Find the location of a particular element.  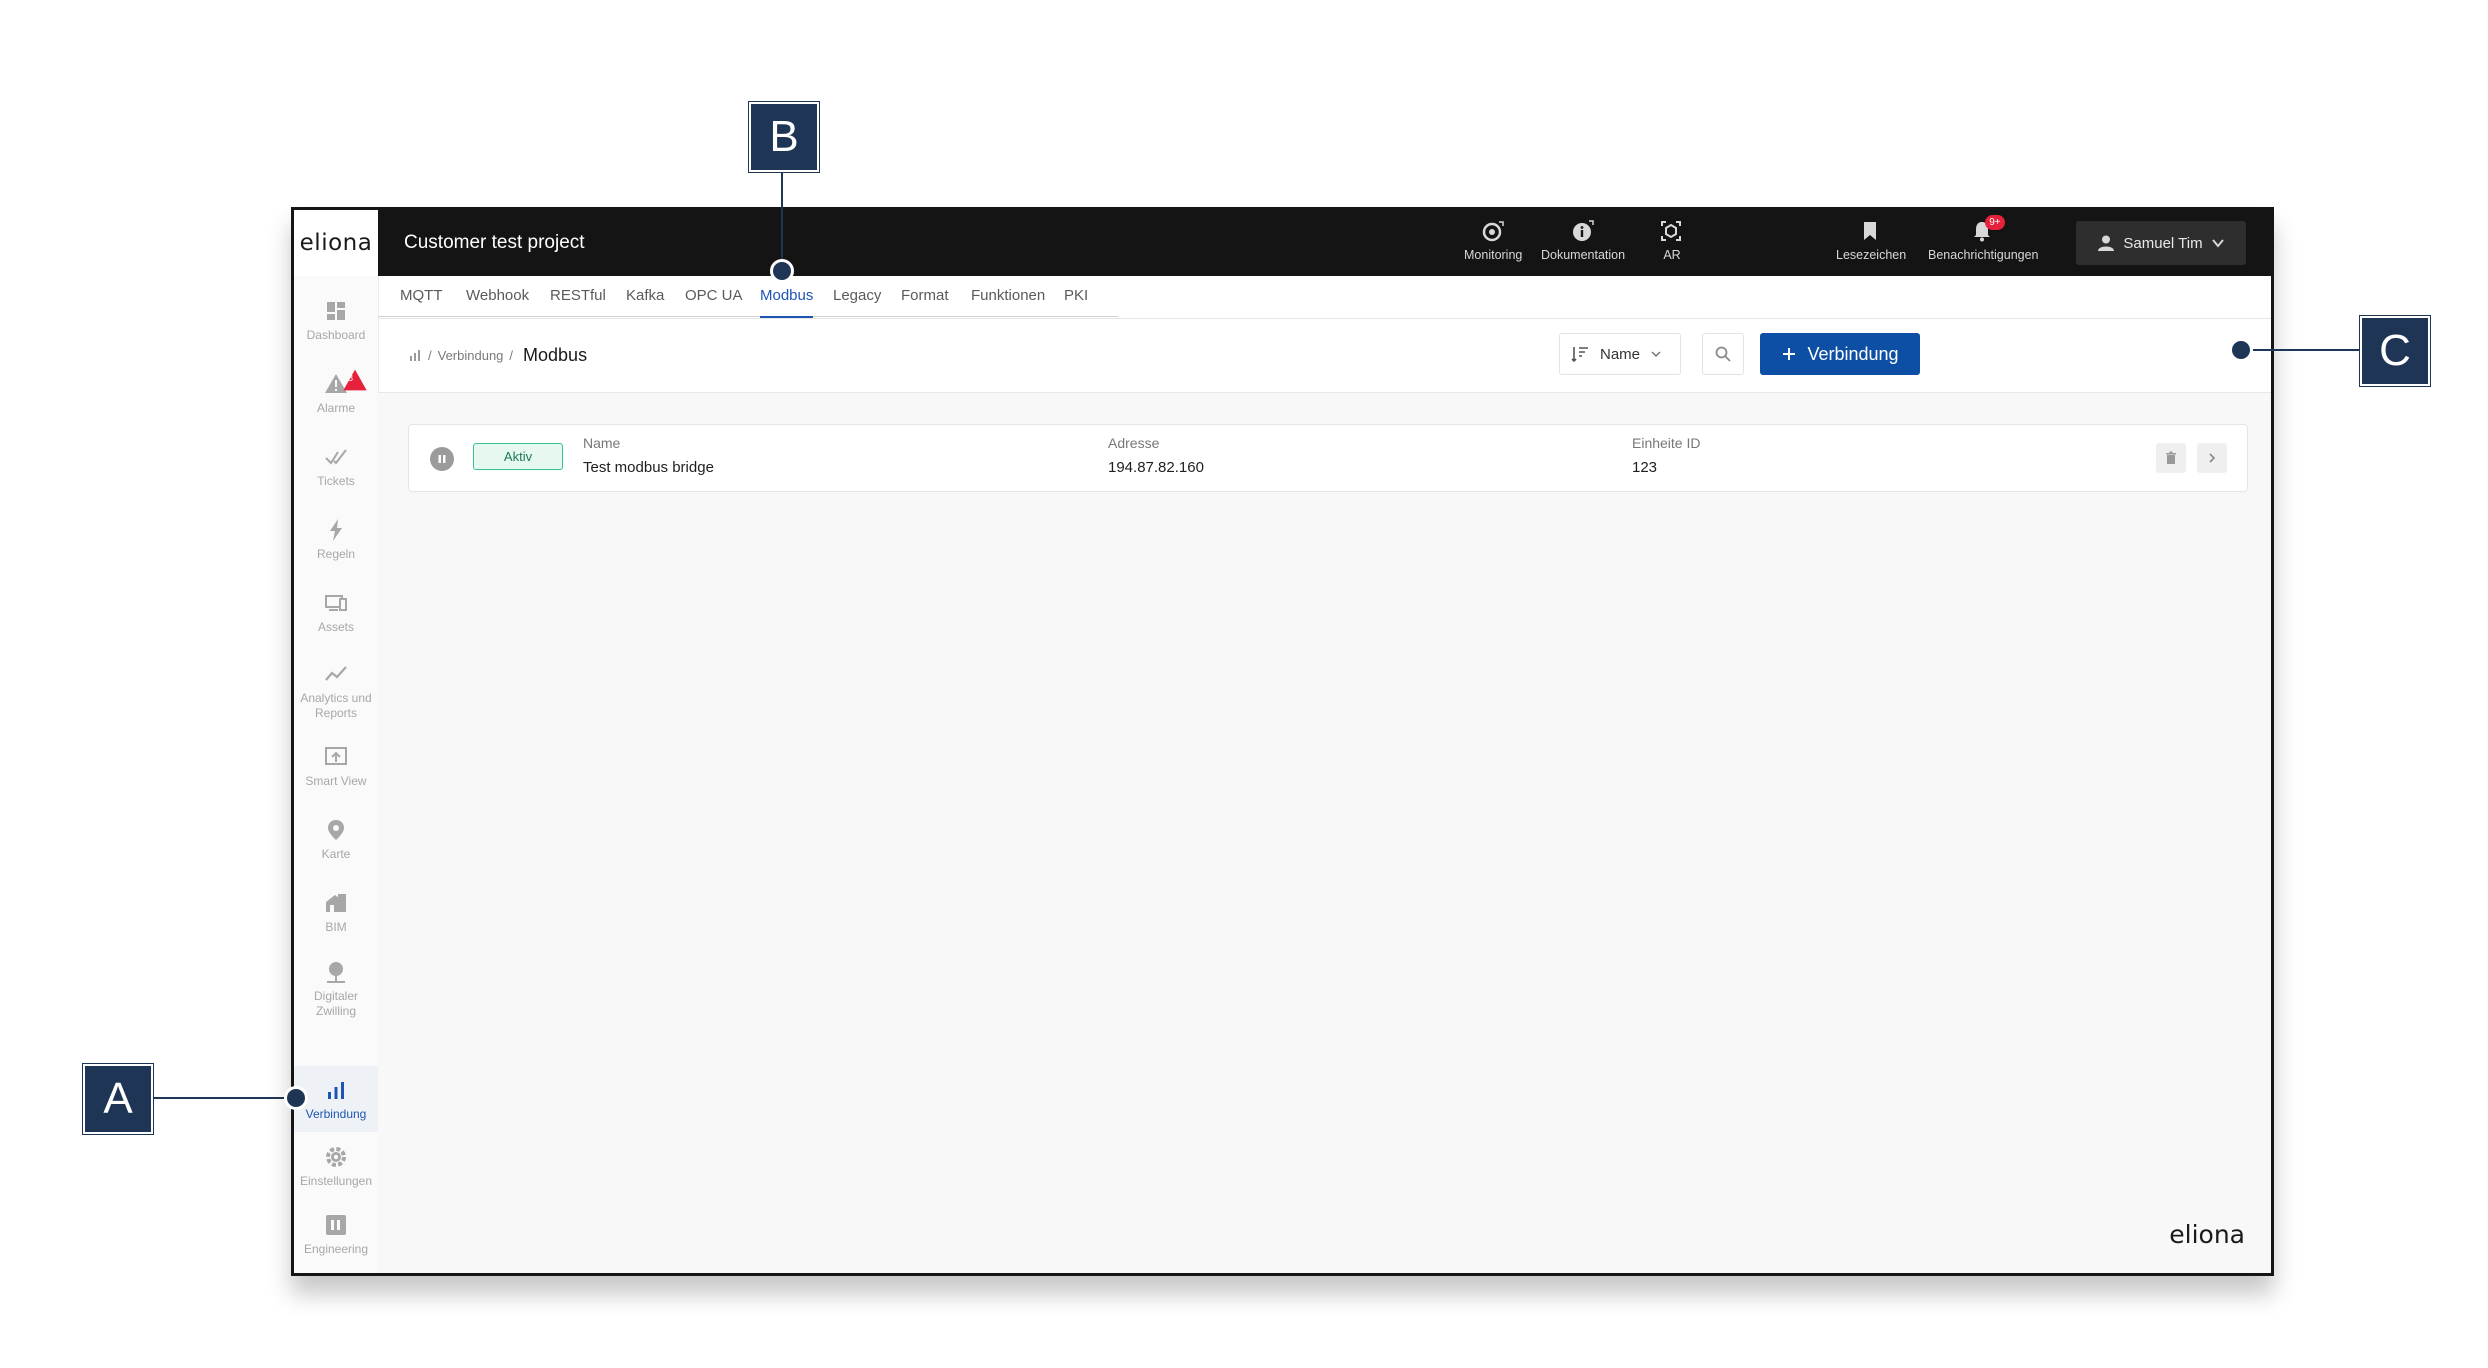

sidebar-item-dashboard: Dashboard is located at coordinates (336, 320).